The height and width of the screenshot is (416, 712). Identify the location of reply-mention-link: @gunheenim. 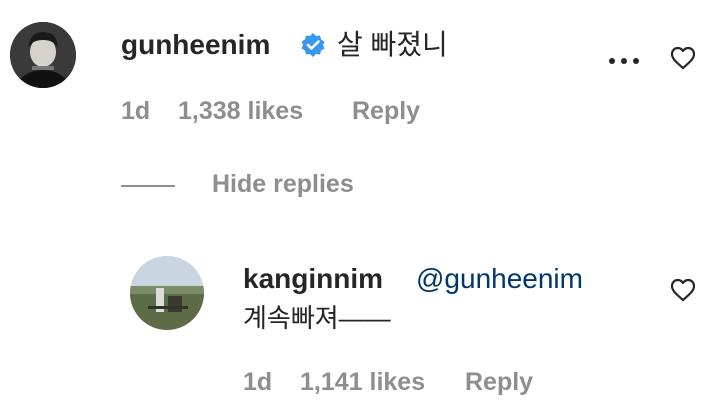
(499, 279).